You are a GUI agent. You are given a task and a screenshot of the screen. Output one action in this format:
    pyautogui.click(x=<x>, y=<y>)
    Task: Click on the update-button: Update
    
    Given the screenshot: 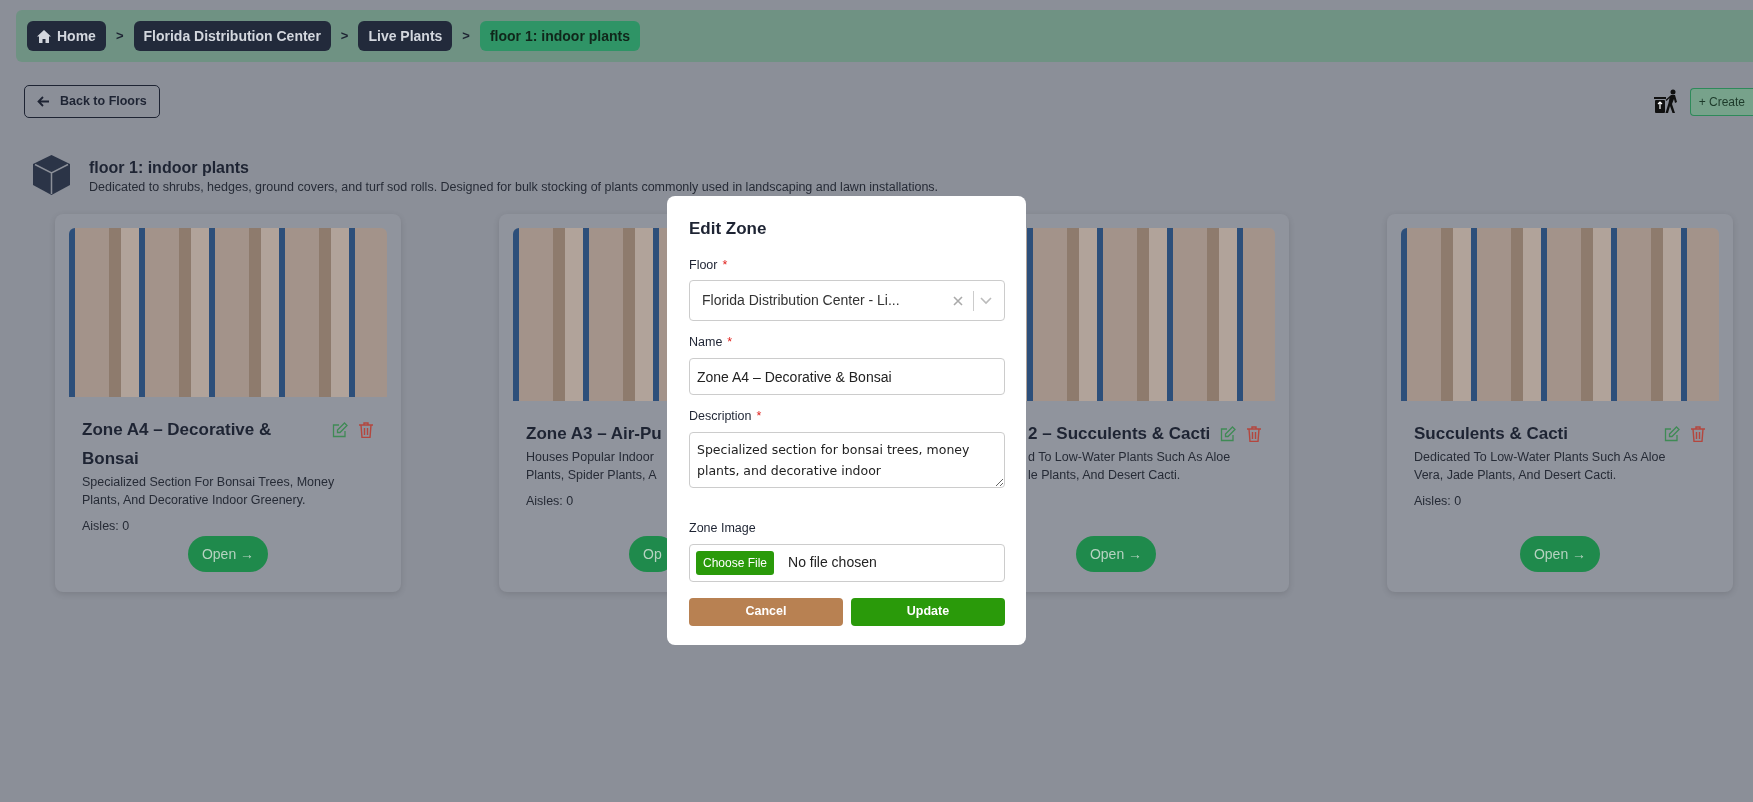 What is the action you would take?
    pyautogui.click(x=928, y=611)
    